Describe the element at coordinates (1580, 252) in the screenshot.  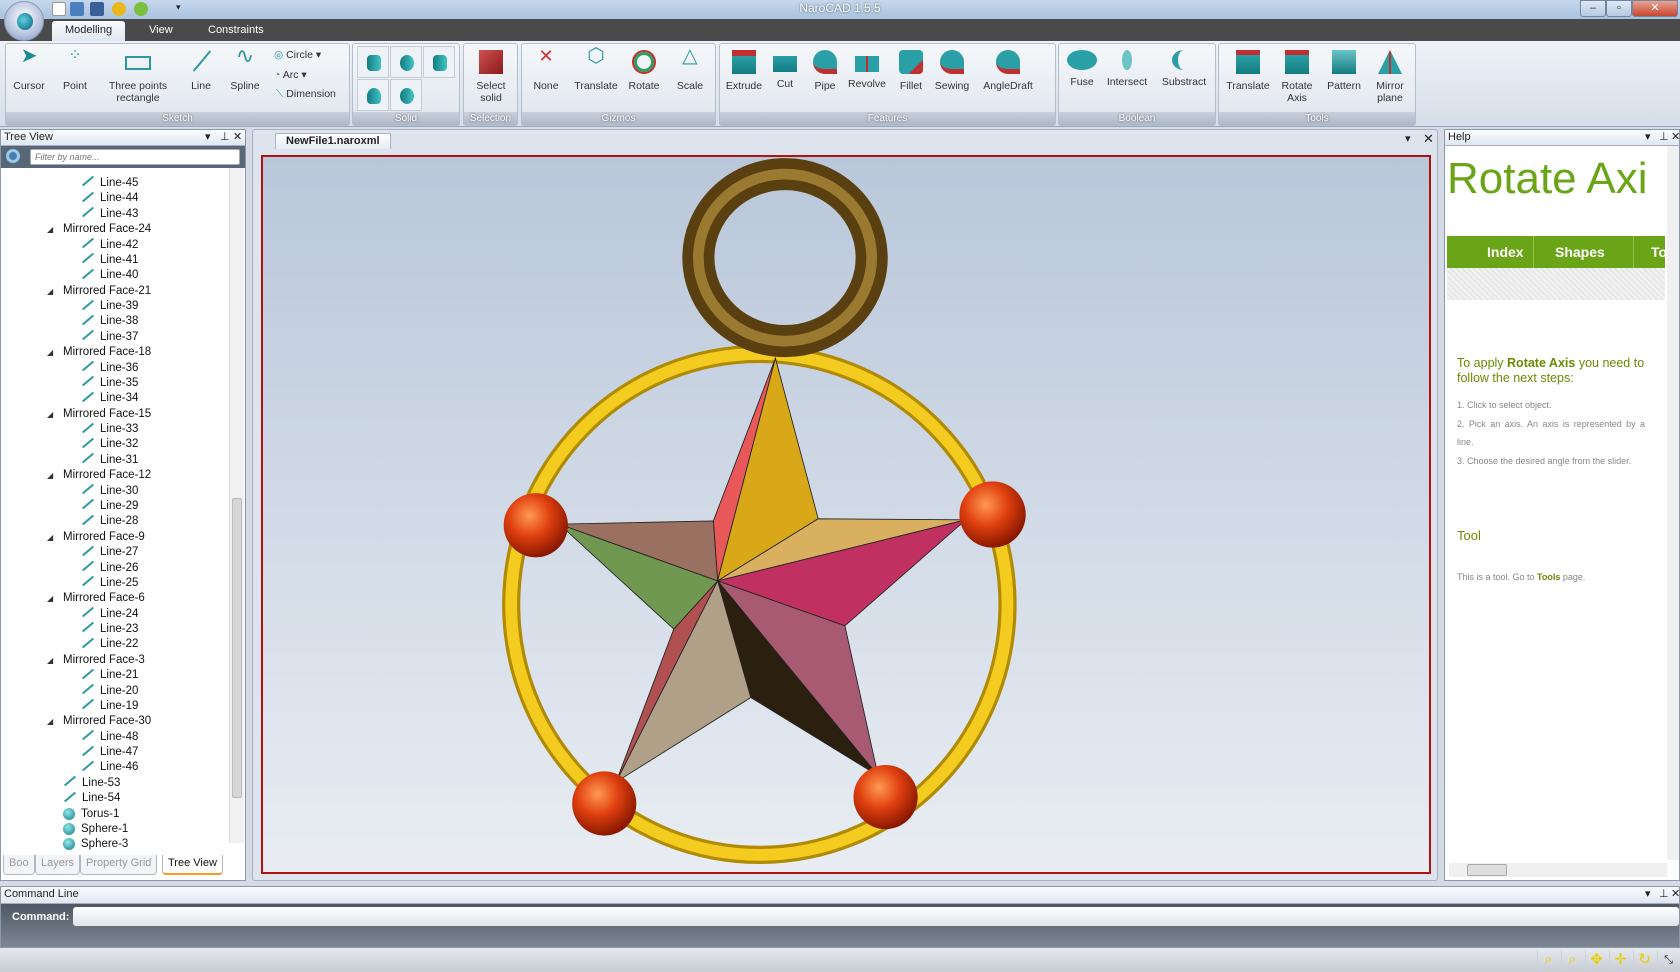
I see `help-nav-shapes: Shapes` at that location.